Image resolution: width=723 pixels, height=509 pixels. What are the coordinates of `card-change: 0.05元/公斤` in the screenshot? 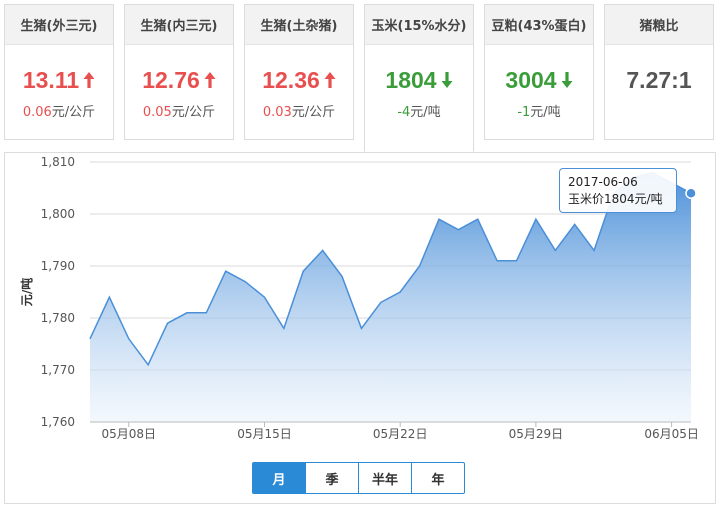 It's located at (179, 110).